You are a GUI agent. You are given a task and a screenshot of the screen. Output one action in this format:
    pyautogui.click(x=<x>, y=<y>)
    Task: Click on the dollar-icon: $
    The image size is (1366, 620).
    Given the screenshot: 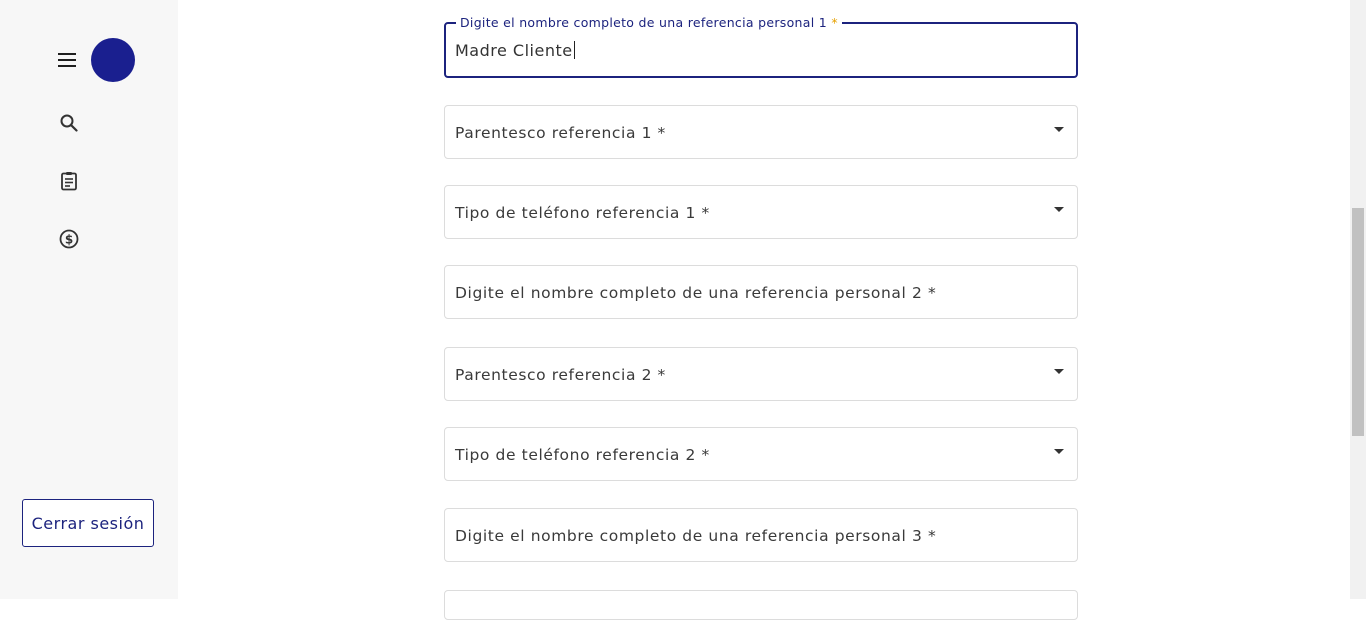 What is the action you would take?
    pyautogui.click(x=69, y=239)
    